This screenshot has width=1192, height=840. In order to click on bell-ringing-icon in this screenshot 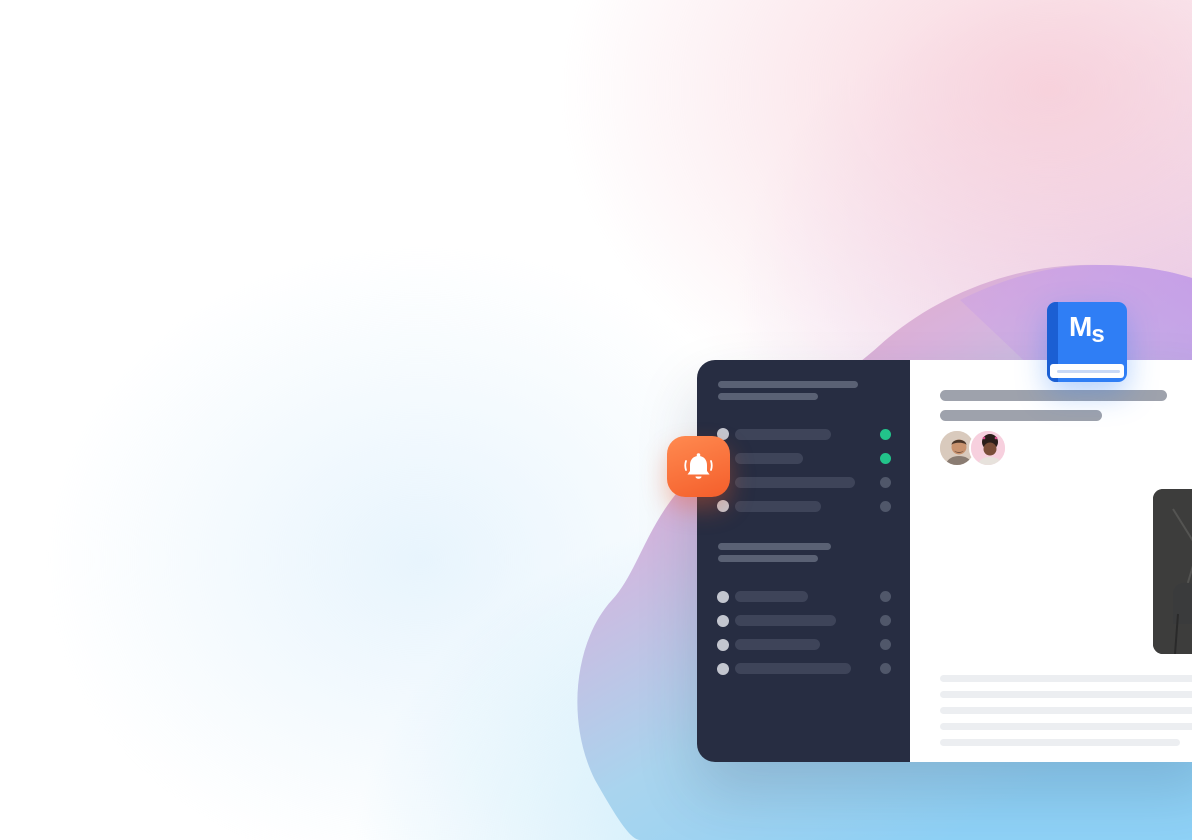, I will do `click(698, 466)`.